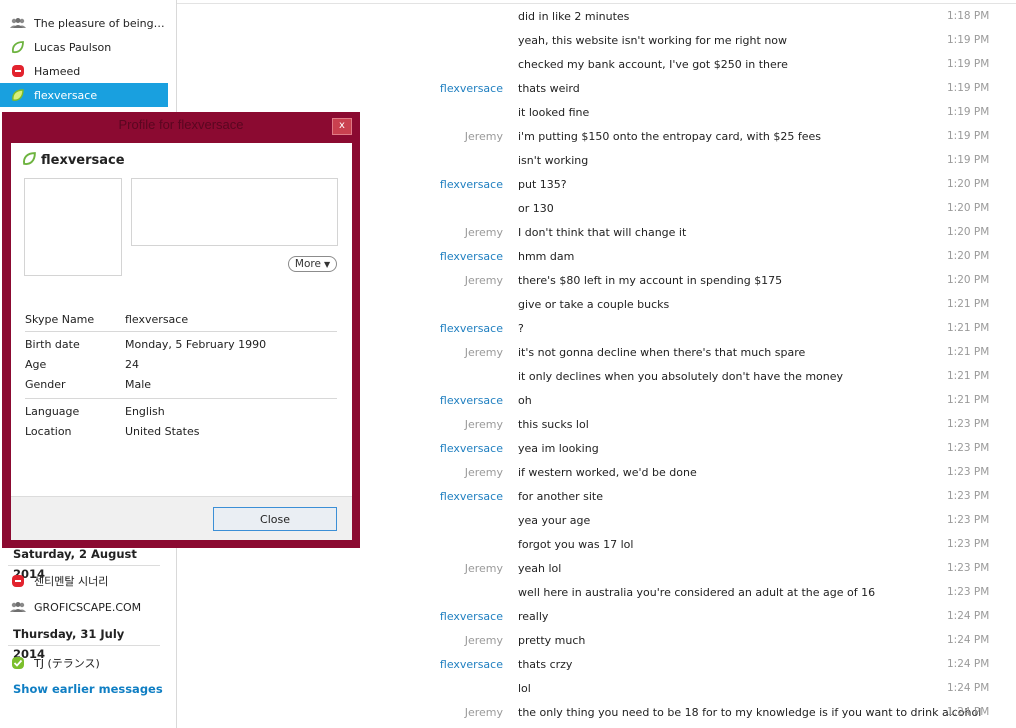 Image resolution: width=1016 pixels, height=728 pixels. Describe the element at coordinates (596, 665) in the screenshot. I see `chat-message: flexversace thats crzy 1:24 PM` at that location.